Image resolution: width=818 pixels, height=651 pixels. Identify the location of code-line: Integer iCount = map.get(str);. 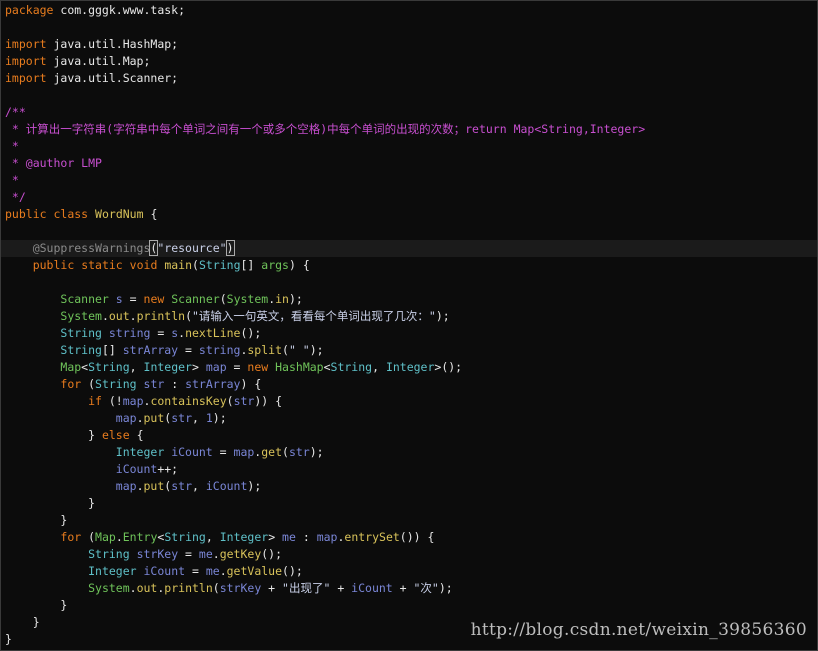
(164, 452).